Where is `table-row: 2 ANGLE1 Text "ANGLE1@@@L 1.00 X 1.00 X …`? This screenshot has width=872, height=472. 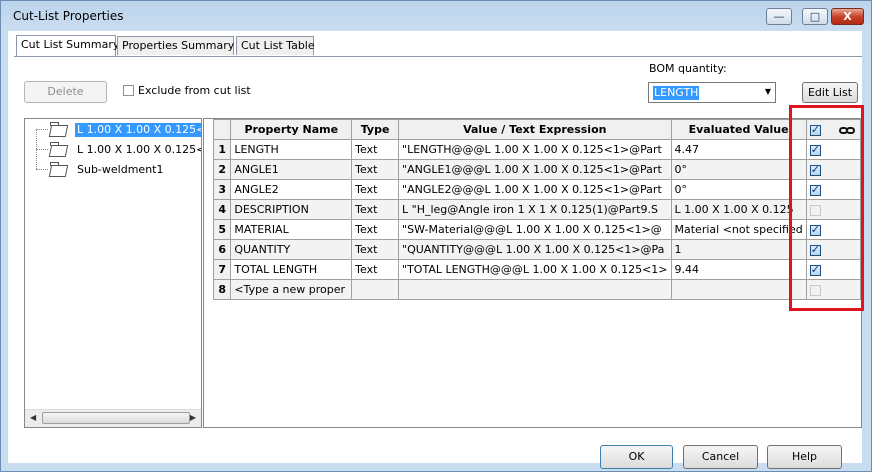 table-row: 2 ANGLE1 Text "ANGLE1@@@L 1.00 X 1.00 X … is located at coordinates (536, 169).